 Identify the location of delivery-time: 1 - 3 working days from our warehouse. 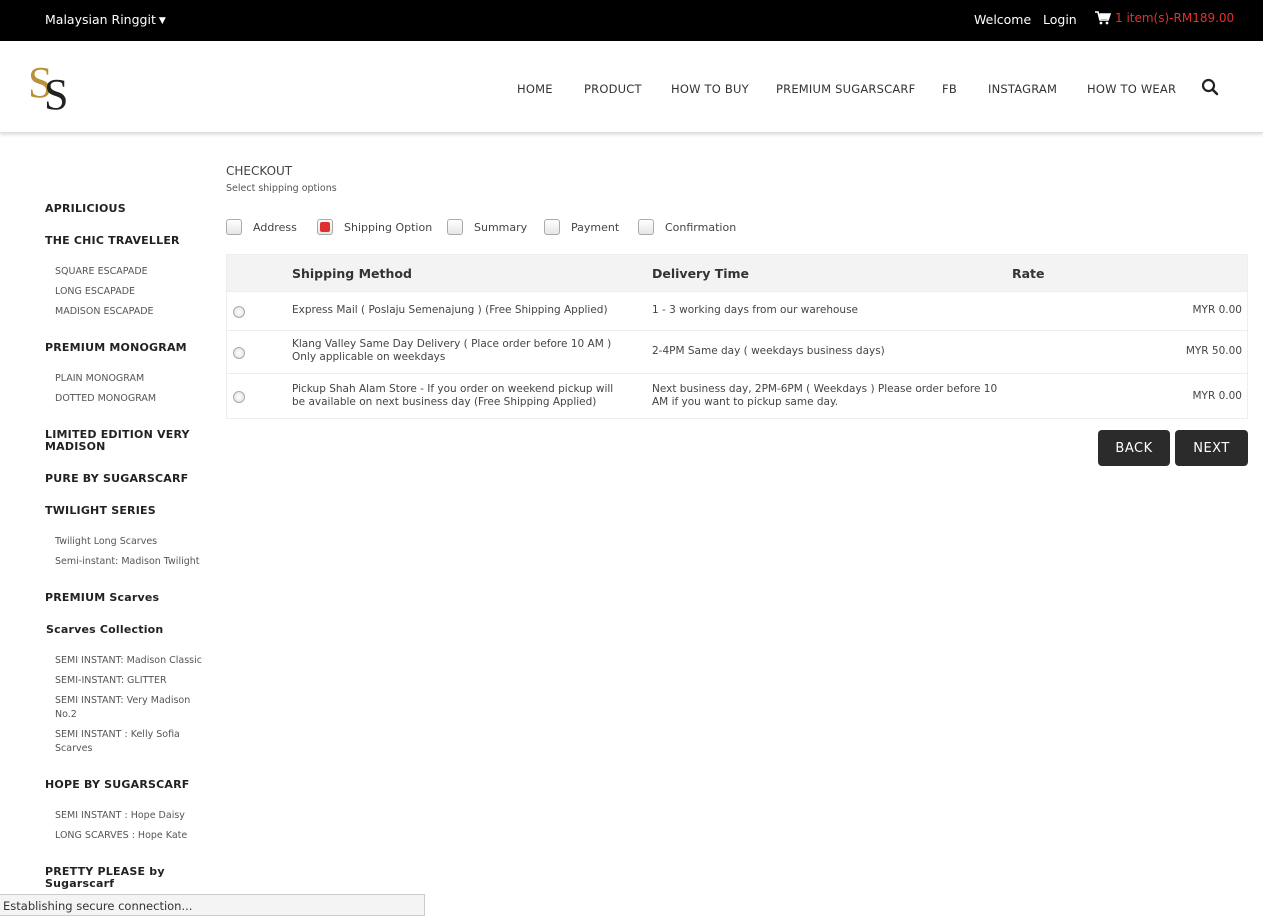
(755, 310).